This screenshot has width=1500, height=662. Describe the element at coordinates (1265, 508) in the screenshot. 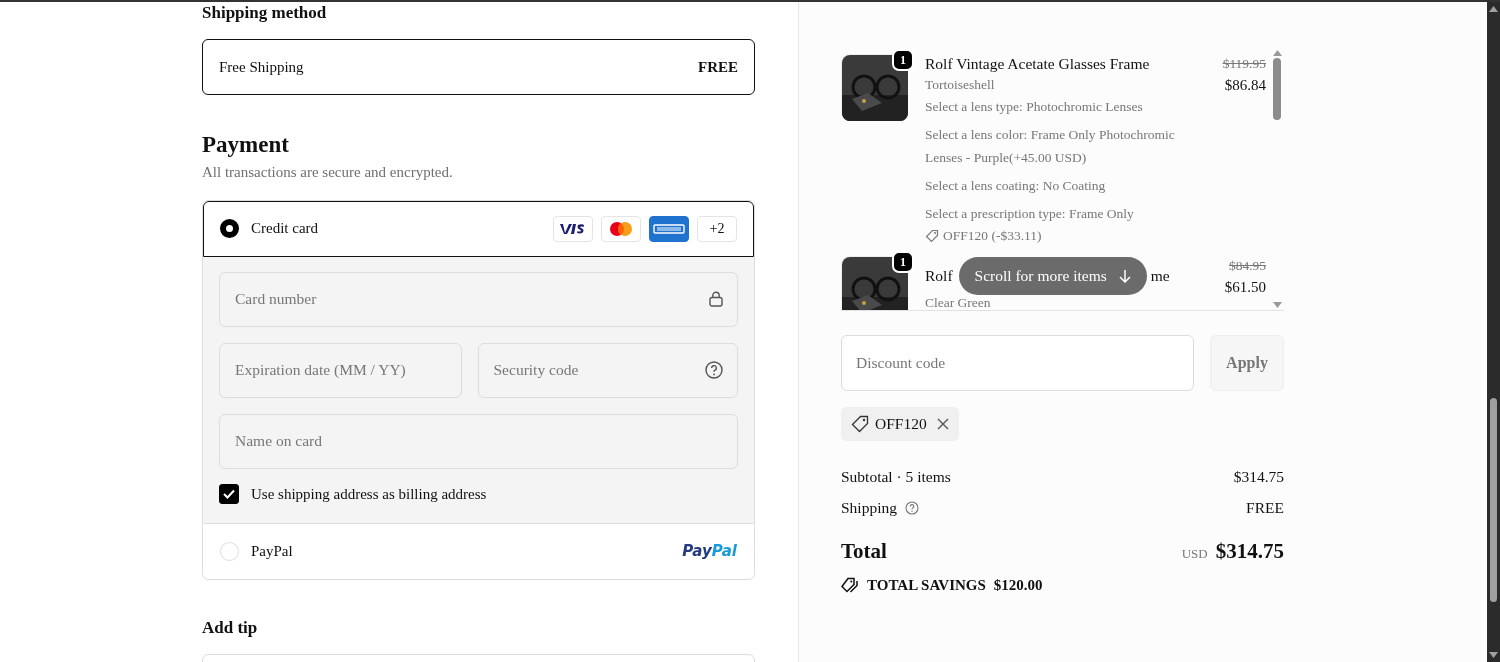

I see `summary-value: FREE` at that location.